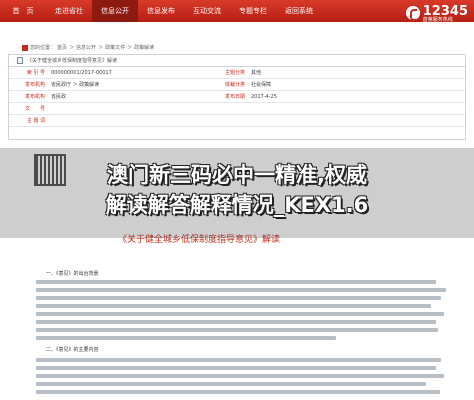 This screenshot has width=474, height=400. Describe the element at coordinates (34, 109) in the screenshot. I see `info-label: 文 号` at that location.